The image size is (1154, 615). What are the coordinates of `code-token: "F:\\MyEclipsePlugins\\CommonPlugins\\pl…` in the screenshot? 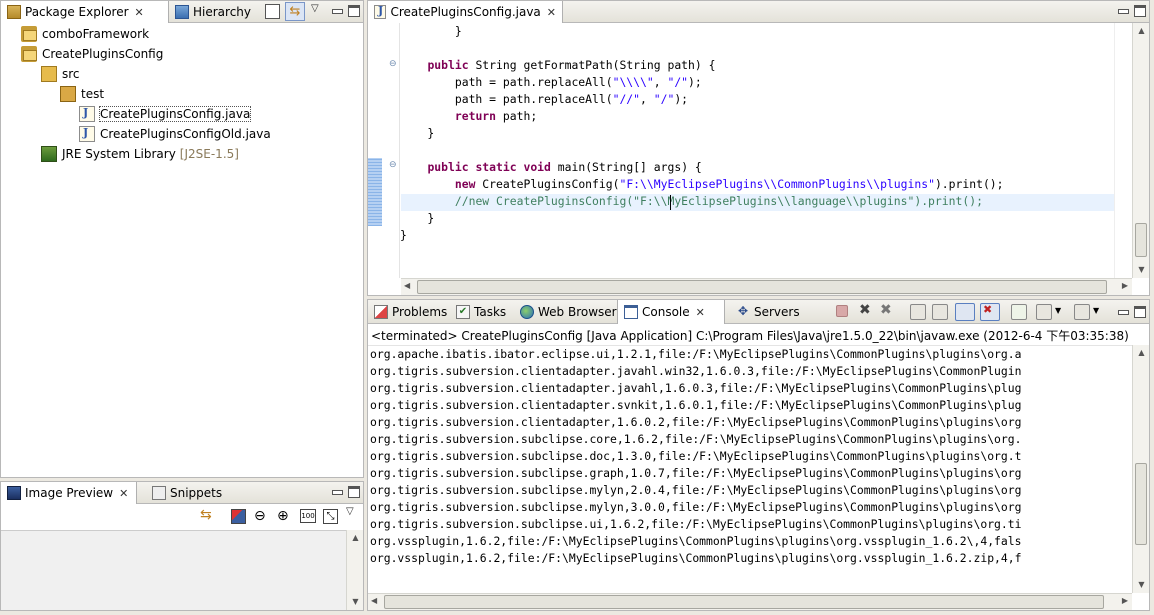 It's located at (777, 184).